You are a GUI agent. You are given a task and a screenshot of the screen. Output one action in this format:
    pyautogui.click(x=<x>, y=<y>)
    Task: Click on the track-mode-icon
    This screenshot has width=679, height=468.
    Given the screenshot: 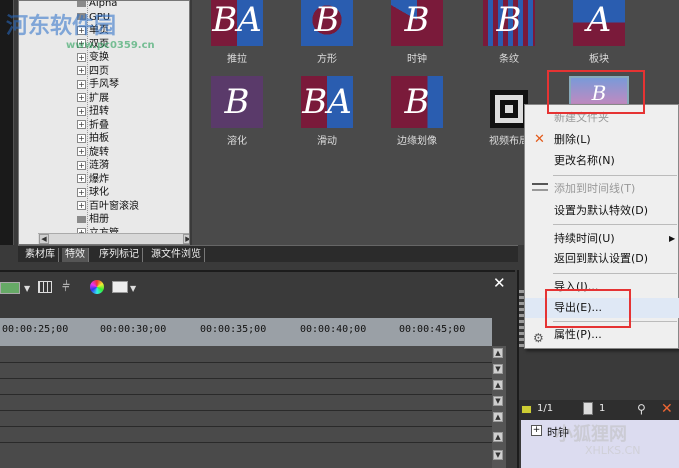 What is the action you would take?
    pyautogui.click(x=10, y=288)
    